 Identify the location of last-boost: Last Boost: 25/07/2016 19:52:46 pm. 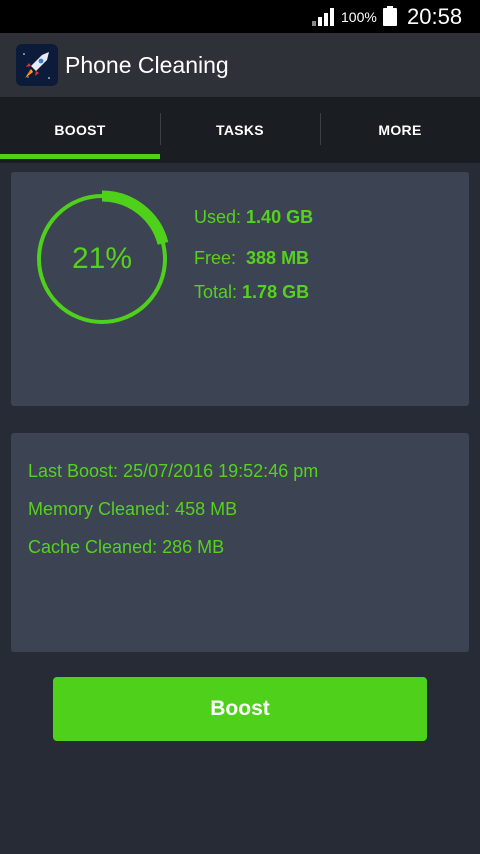
(173, 471).